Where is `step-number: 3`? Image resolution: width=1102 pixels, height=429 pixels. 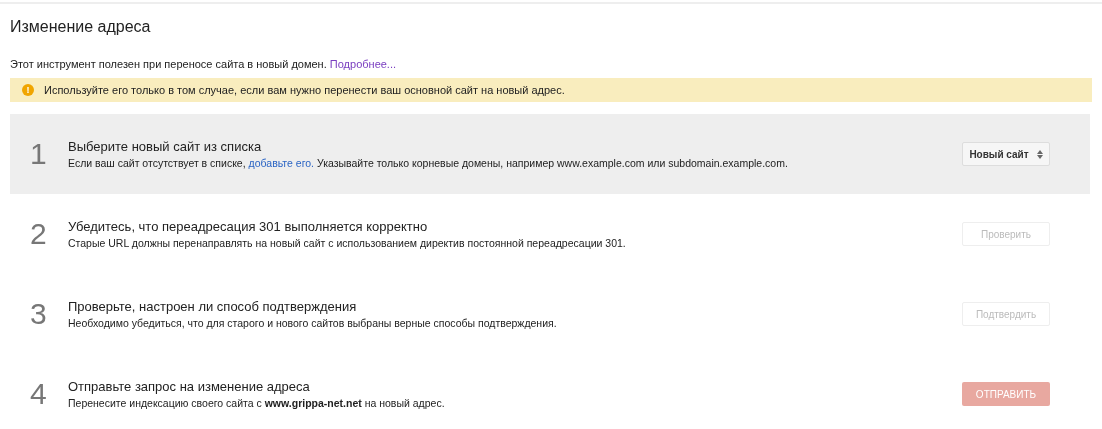
step-number: 3 is located at coordinates (39, 314).